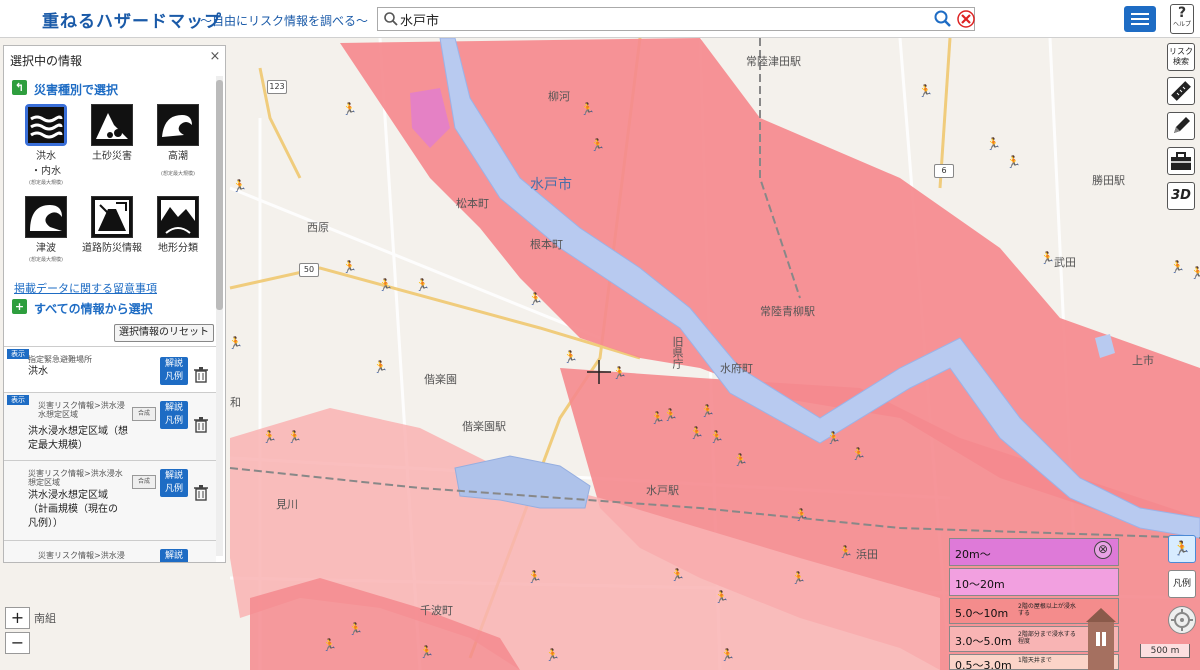 The image size is (1200, 670). What do you see at coordinates (1181, 24) in the screenshot?
I see `help-label: ヘルプ` at bounding box center [1181, 24].